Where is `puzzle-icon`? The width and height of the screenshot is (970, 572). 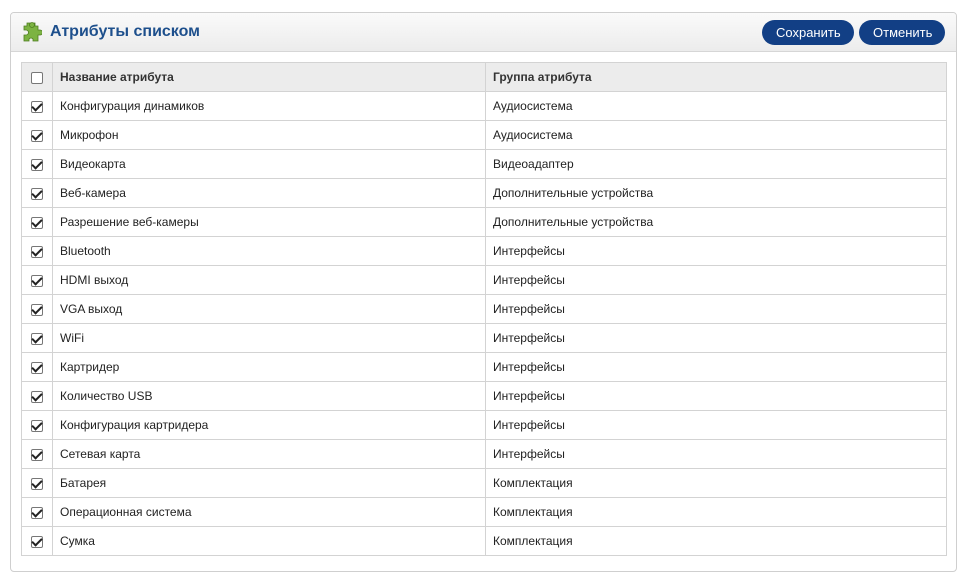 puzzle-icon is located at coordinates (32, 32).